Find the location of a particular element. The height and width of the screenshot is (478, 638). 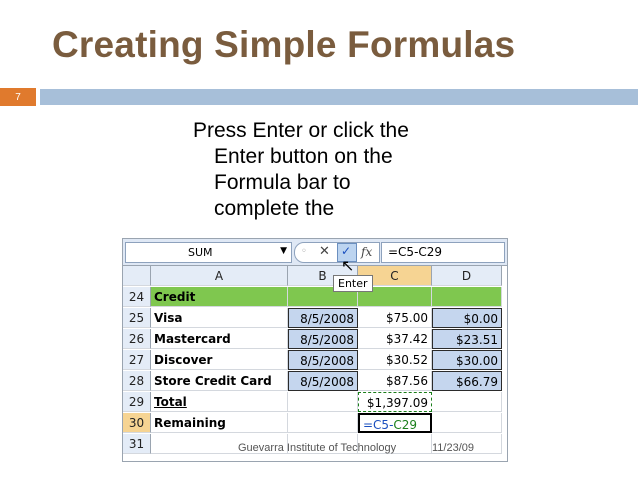

formula-value: =C5-C29 is located at coordinates (415, 252).